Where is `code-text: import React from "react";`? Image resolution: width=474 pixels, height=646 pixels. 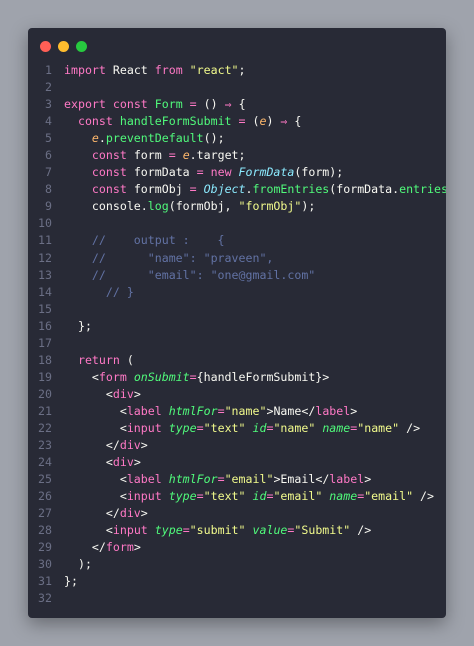 code-text: import React from "react"; is located at coordinates (155, 70).